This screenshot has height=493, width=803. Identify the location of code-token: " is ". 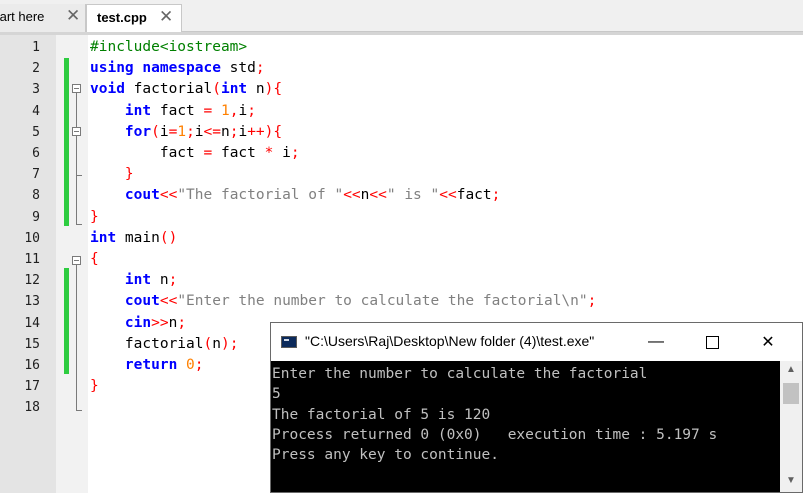
(413, 195).